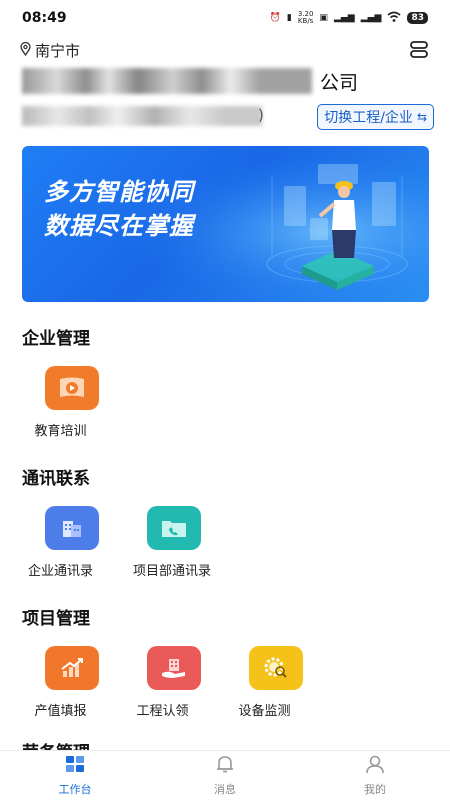 The width and height of the screenshot is (450, 800). I want to click on switch-project-button: 切换工程/企业 ⇆, so click(375, 117).